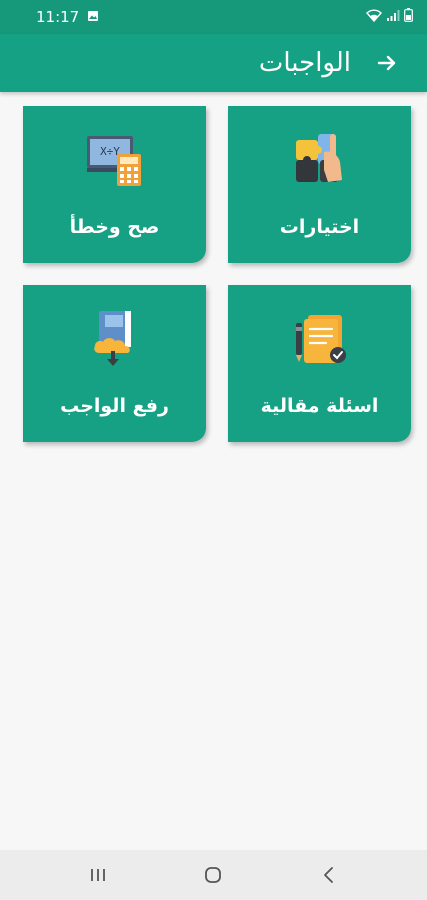 The height and width of the screenshot is (900, 427). I want to click on status-bar: 11:17, so click(213, 17).